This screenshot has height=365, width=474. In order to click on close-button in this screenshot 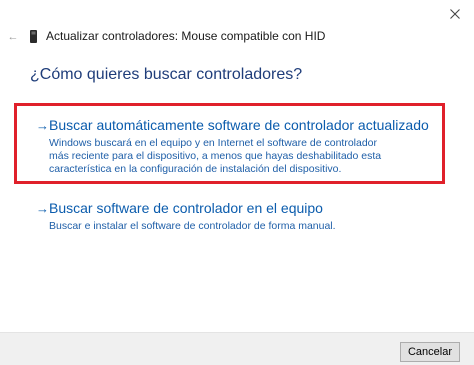, I will do `click(455, 14)`.